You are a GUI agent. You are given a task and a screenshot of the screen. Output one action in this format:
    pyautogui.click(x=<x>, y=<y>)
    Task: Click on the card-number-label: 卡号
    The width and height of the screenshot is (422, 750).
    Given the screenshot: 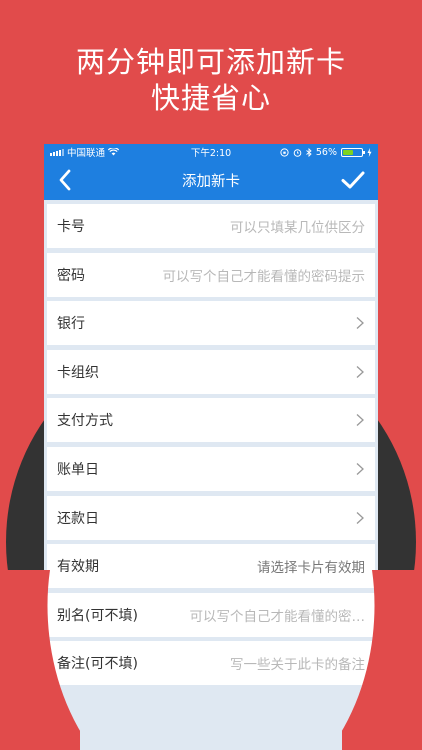 What is the action you would take?
    pyautogui.click(x=71, y=227)
    